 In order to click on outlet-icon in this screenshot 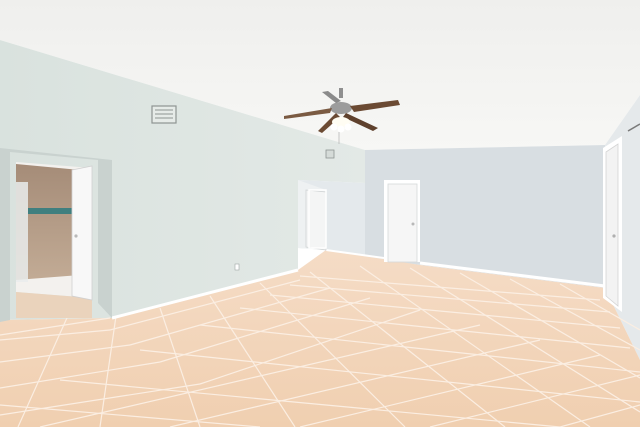, I will do `click(237, 267)`.